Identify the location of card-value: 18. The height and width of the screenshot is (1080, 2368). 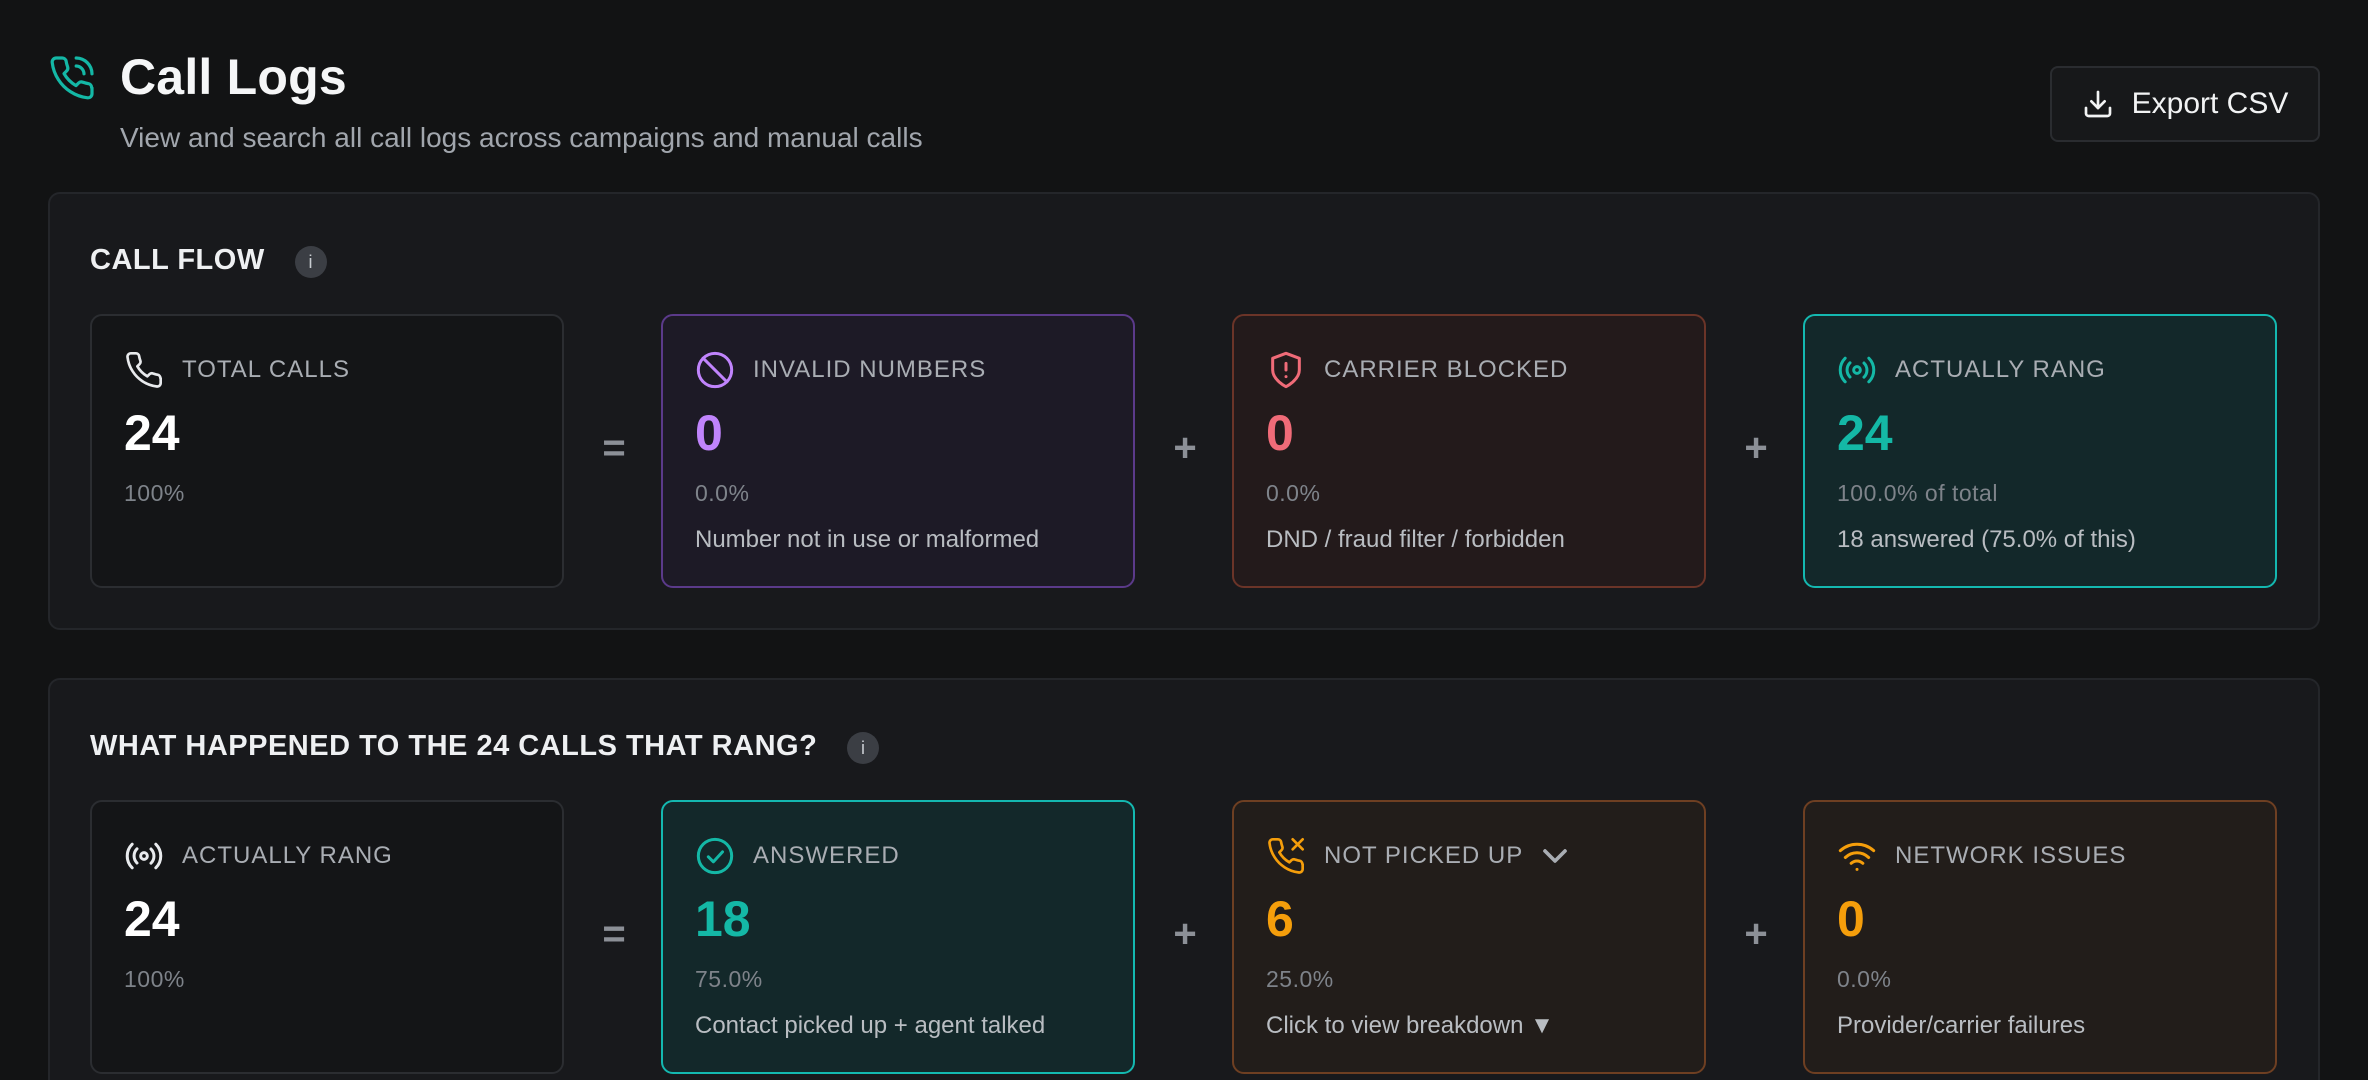
(723, 919).